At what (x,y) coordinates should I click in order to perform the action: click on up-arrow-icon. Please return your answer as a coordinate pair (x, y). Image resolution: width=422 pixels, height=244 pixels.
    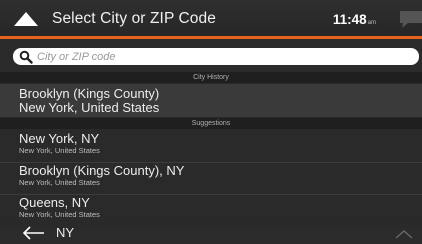
    Looking at the image, I should click on (26, 19).